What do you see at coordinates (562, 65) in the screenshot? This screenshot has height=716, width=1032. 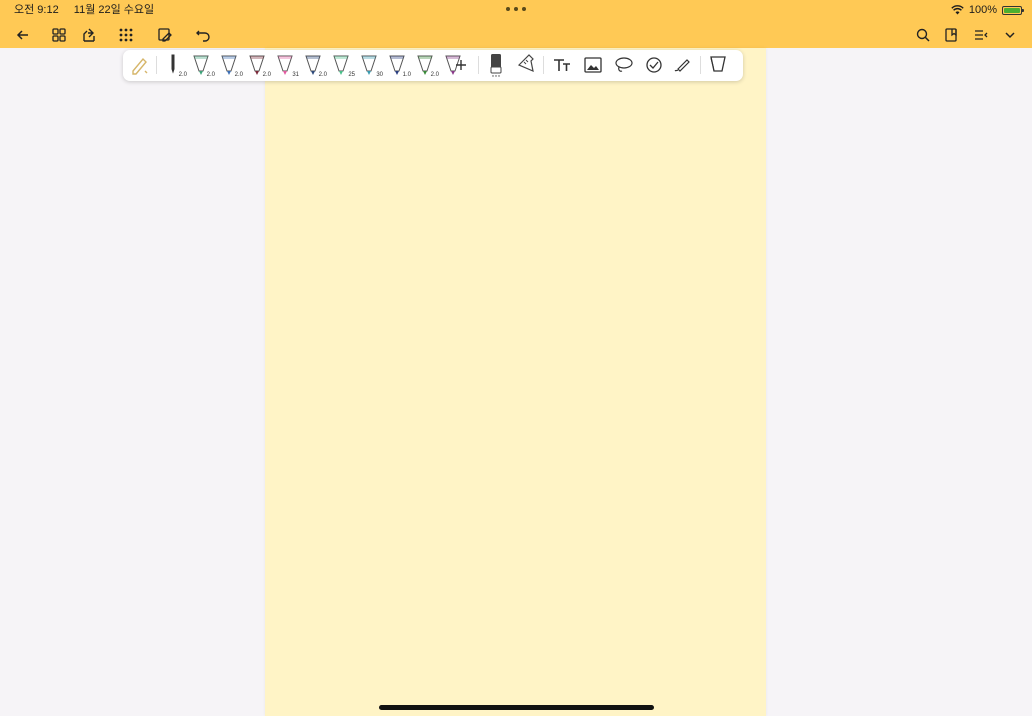 I see `text-tool-icon` at bounding box center [562, 65].